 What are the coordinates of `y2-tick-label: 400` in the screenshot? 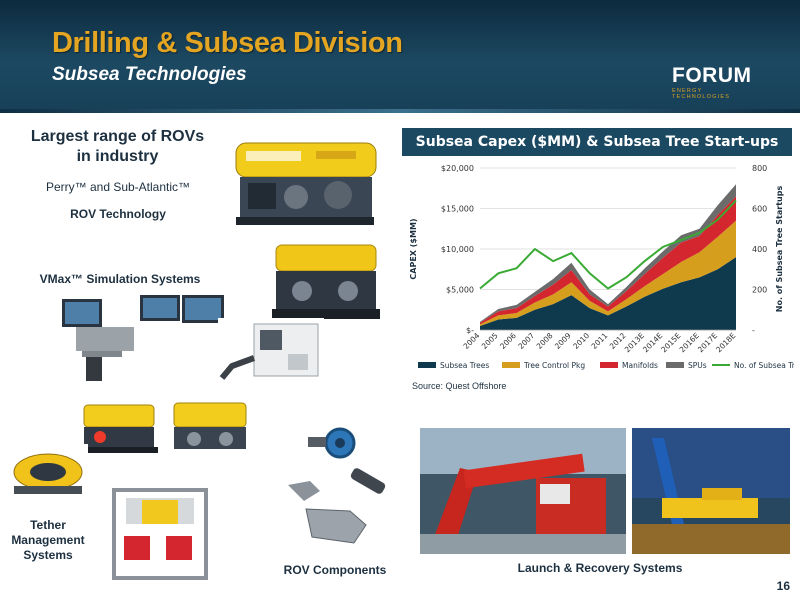 It's located at (759, 249).